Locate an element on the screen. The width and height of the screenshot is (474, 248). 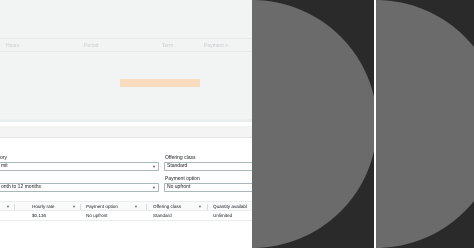
col-hourly-rate: Hourly rate is located at coordinates (43, 206).